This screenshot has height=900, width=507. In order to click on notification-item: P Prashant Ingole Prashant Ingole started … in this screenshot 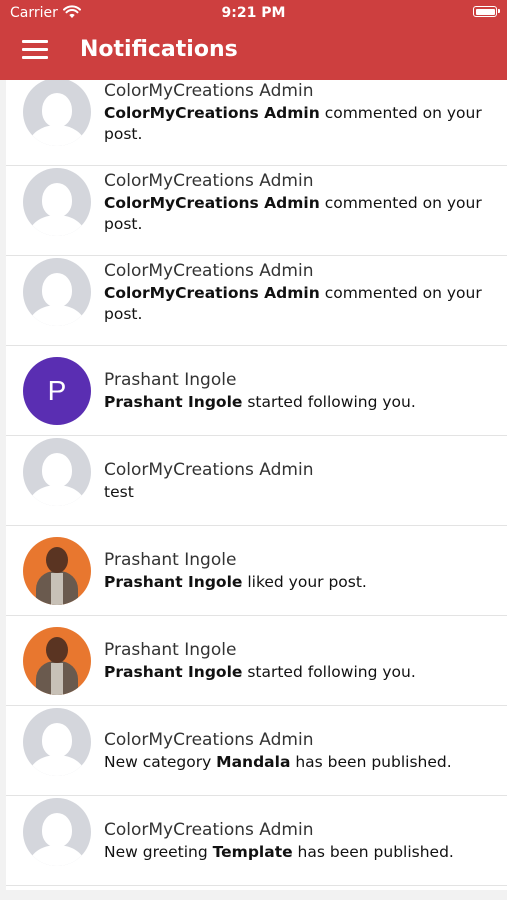, I will do `click(256, 391)`.